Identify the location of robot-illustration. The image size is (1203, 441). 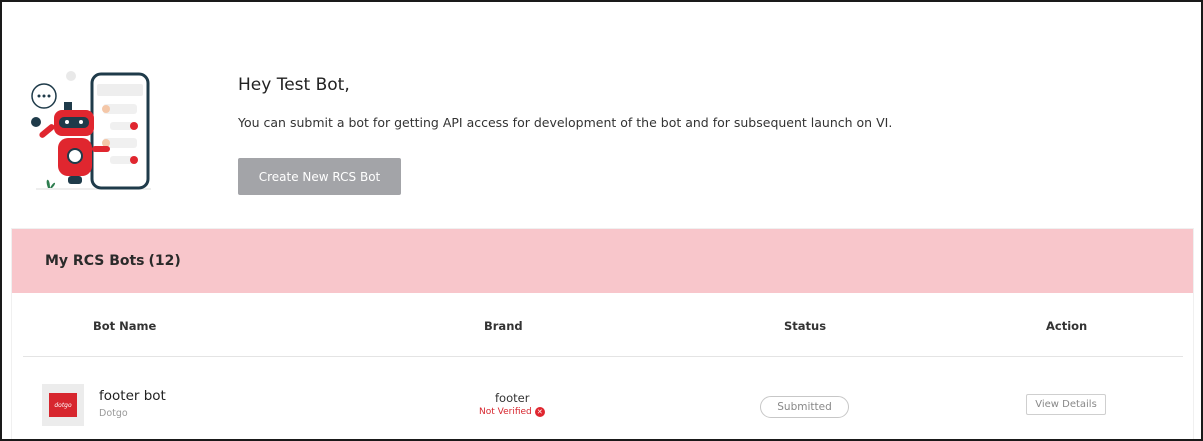
(96, 129).